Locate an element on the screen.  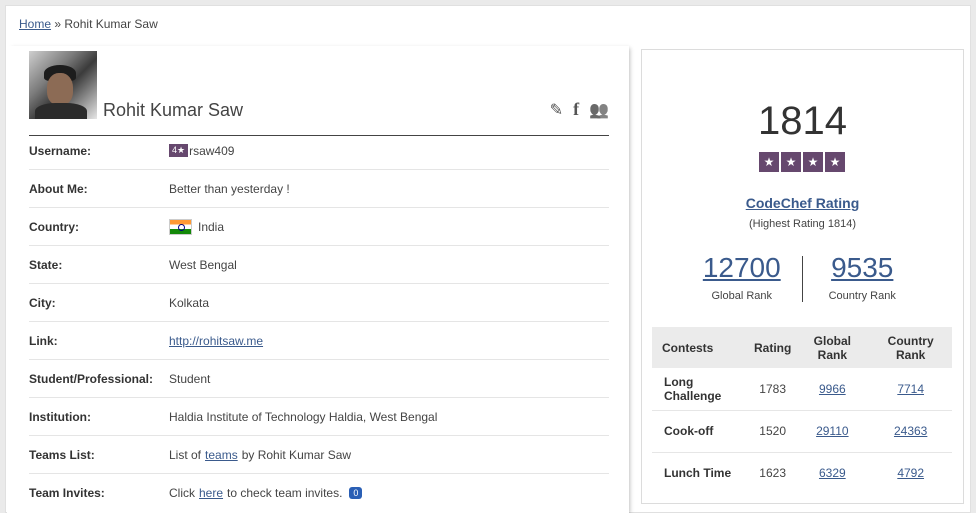
invite-count-badge: 0 is located at coordinates (356, 493).